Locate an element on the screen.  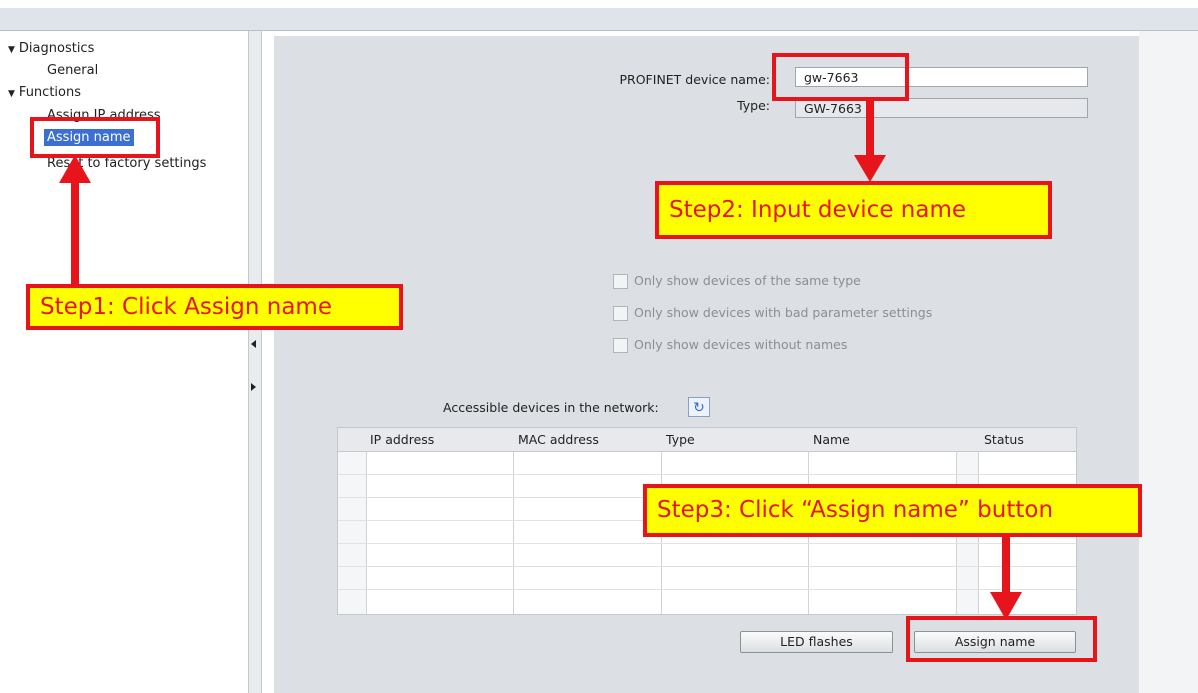
column-header-type: Type is located at coordinates (678, 439).